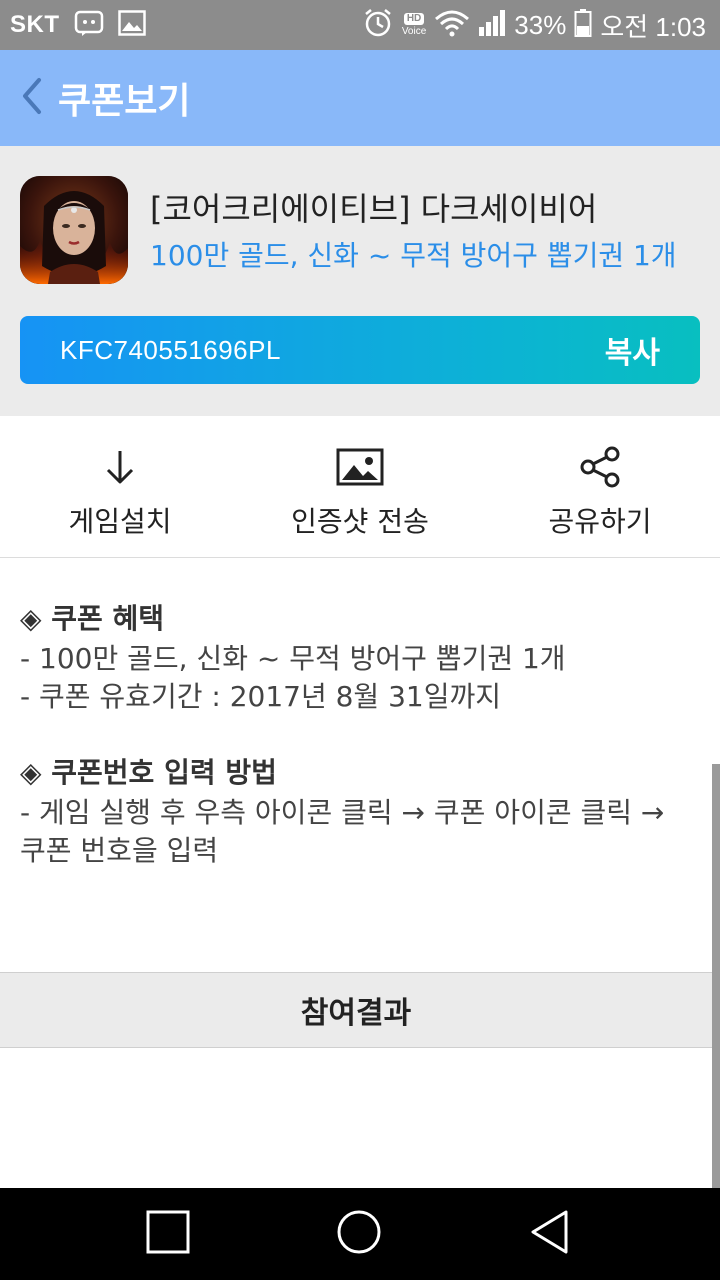  Describe the element at coordinates (653, 26) in the screenshot. I see `clock: 오전 1:03` at that location.